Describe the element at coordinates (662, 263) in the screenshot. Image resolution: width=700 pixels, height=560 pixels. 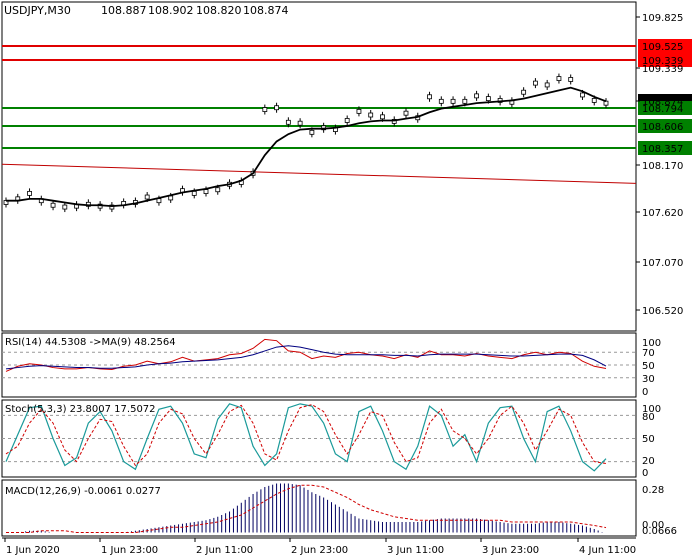
I see `main-y-tick-label: 107.070` at that location.